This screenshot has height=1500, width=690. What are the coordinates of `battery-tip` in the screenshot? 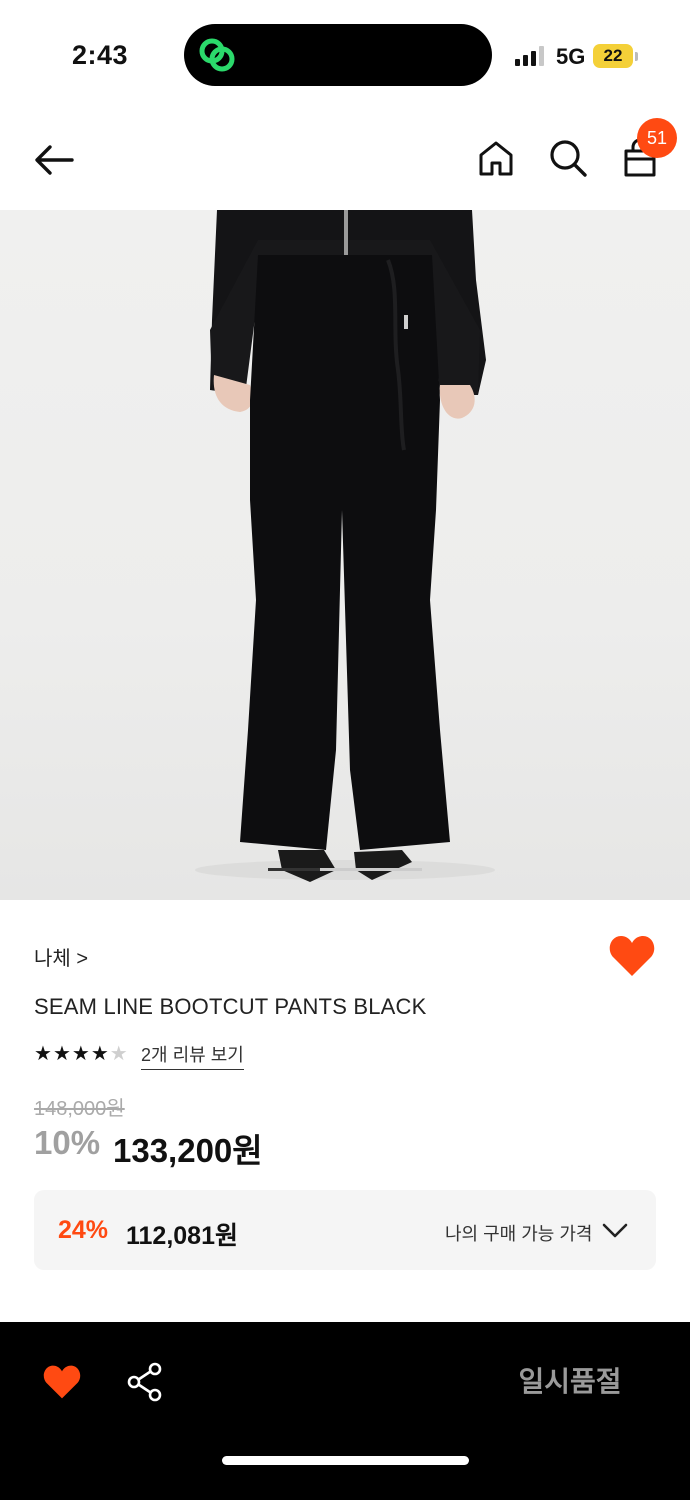 It's located at (636, 56).